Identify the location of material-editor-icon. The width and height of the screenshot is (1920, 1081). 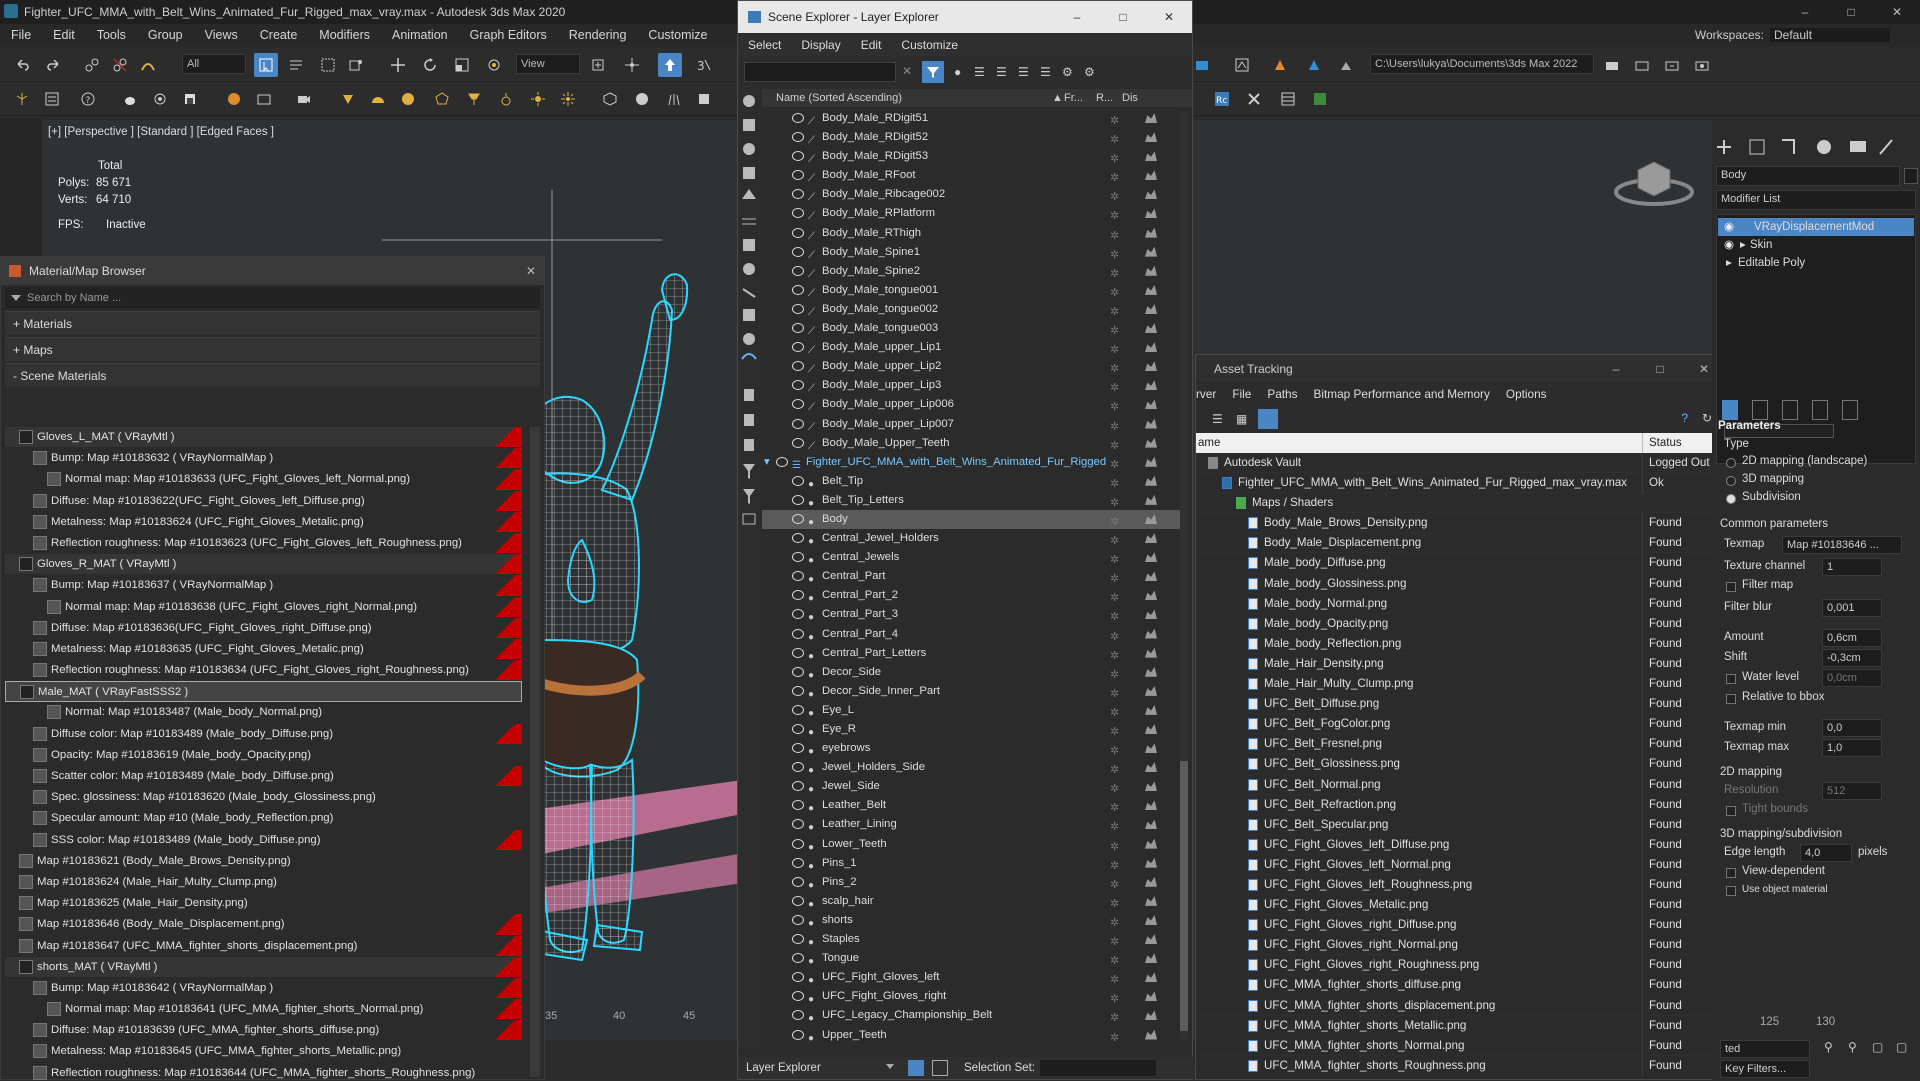
(234, 99).